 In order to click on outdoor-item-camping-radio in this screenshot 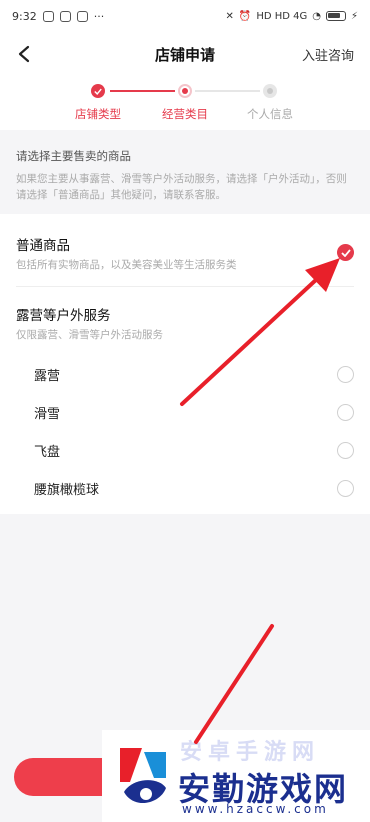, I will do `click(345, 374)`.